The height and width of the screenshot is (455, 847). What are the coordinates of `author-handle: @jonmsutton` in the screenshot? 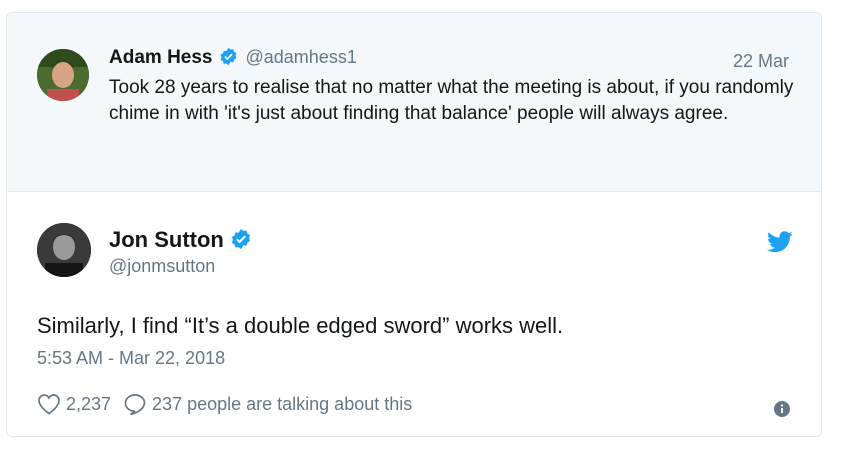 It's located at (162, 266).